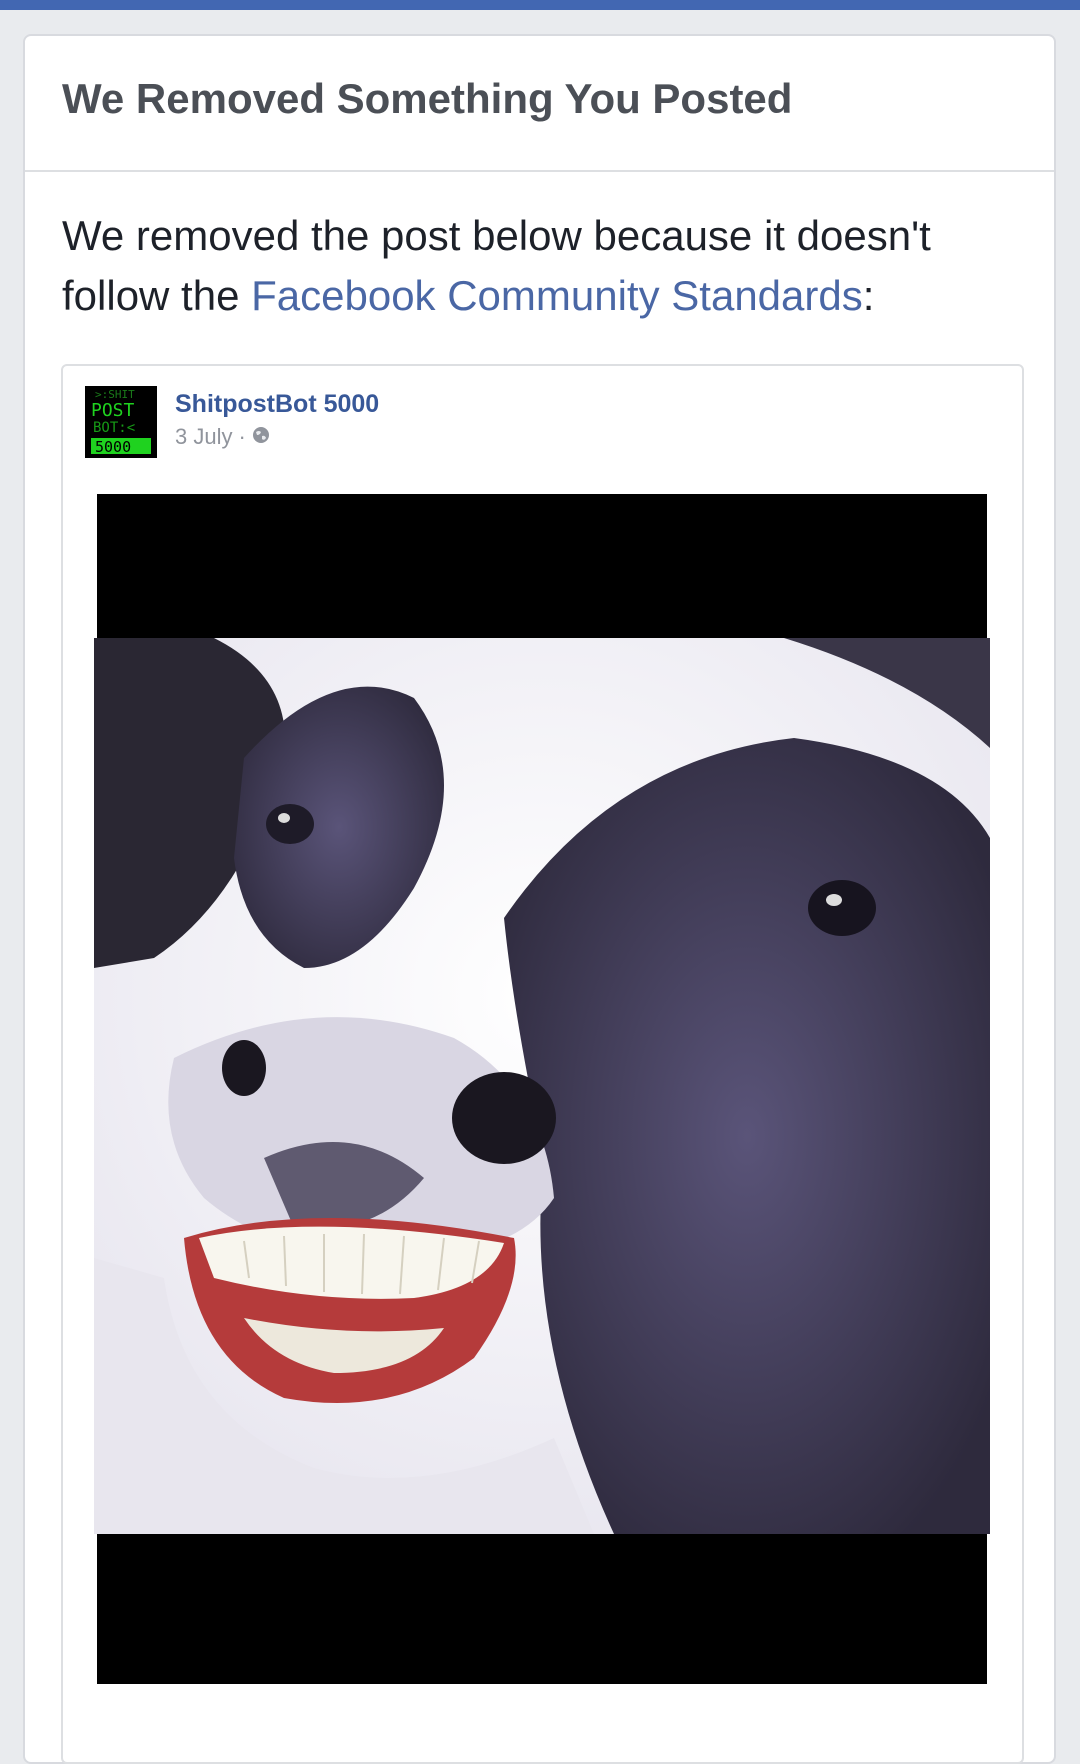 Image resolution: width=1080 pixels, height=1764 pixels. What do you see at coordinates (540, 5) in the screenshot?
I see `top-brand-bar` at bounding box center [540, 5].